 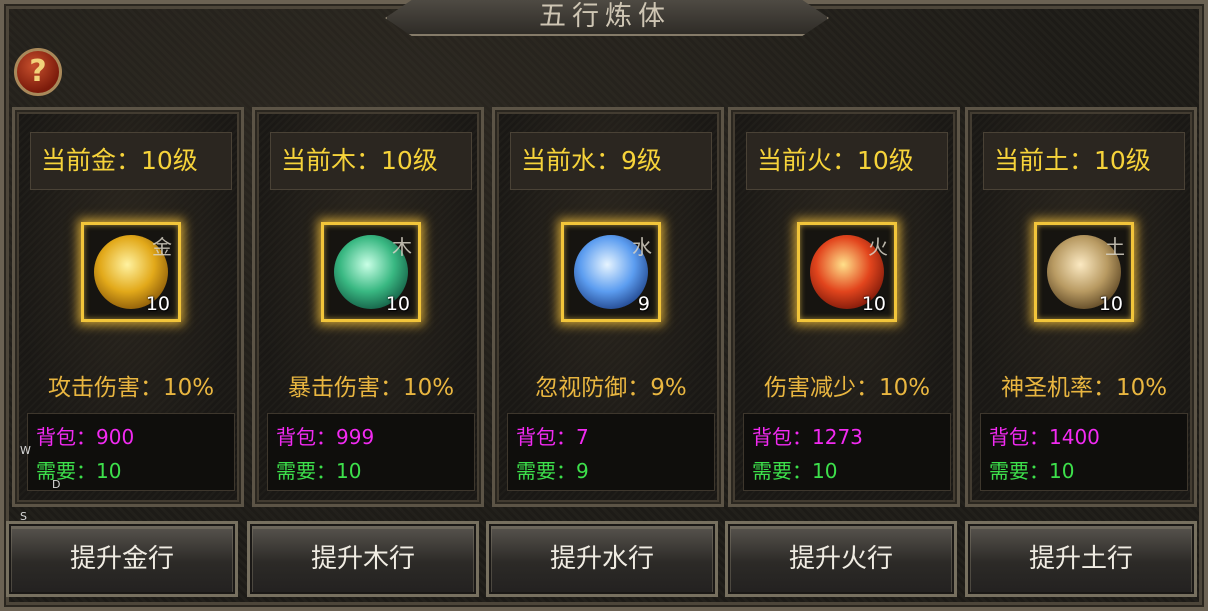 I want to click on question-icon: ?, so click(x=38, y=71).